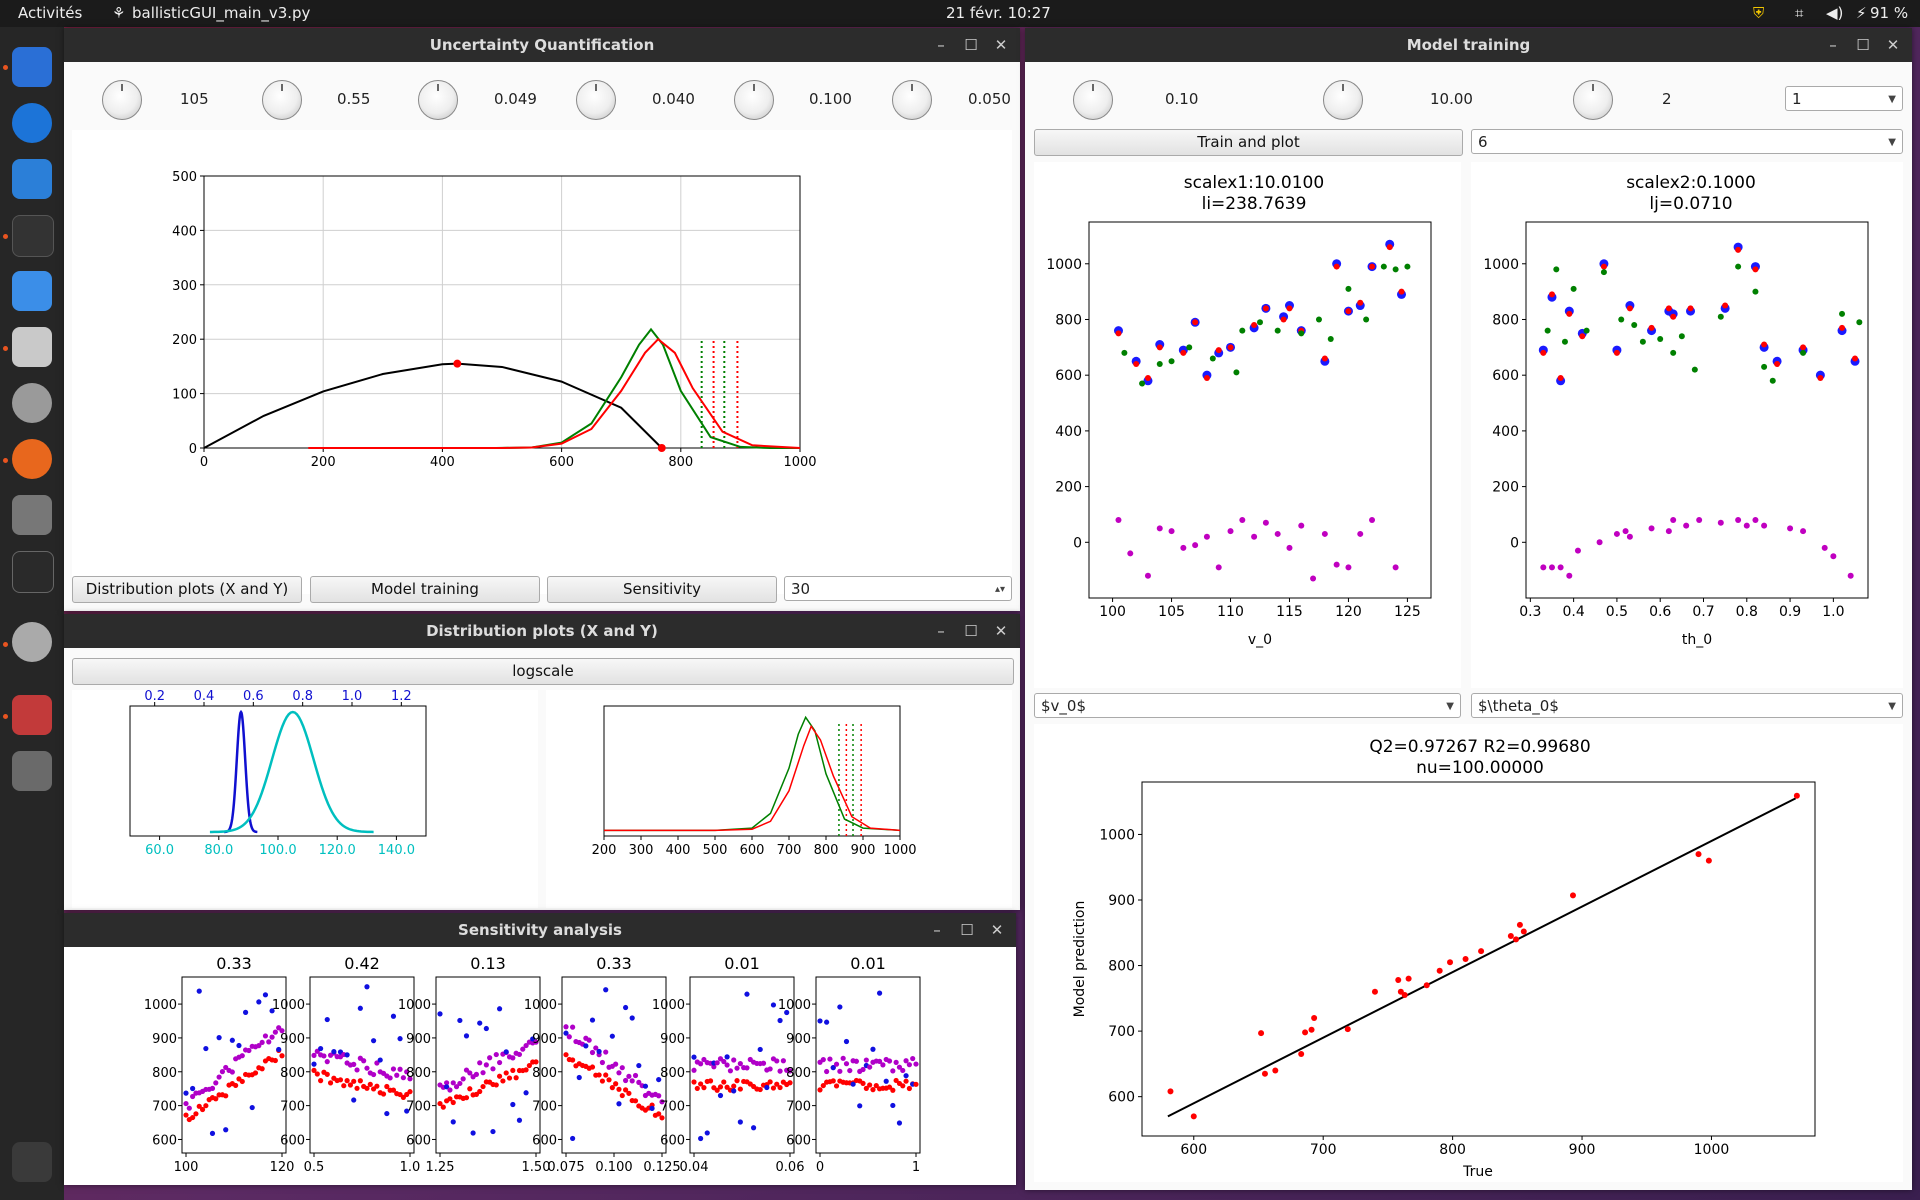  Describe the element at coordinates (1844, 98) in the screenshot. I see `kernel-select: 1 ▼` at that location.